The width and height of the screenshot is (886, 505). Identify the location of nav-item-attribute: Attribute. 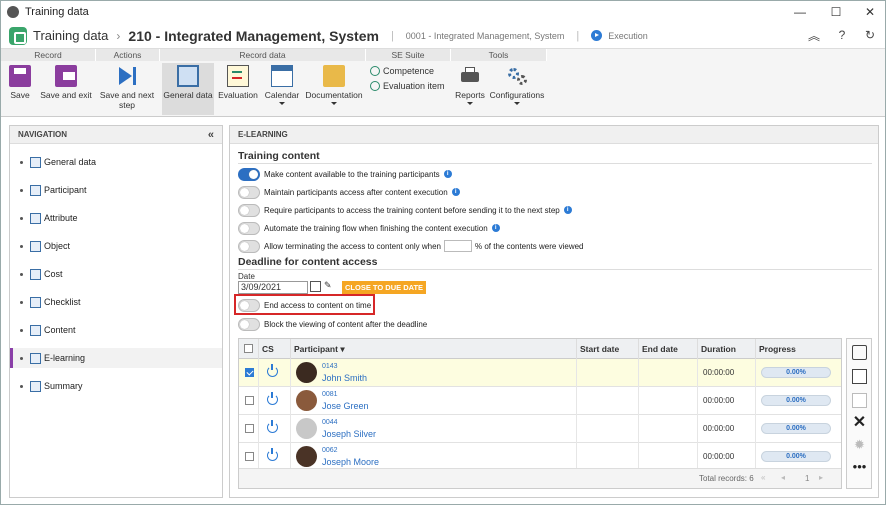
(116, 218).